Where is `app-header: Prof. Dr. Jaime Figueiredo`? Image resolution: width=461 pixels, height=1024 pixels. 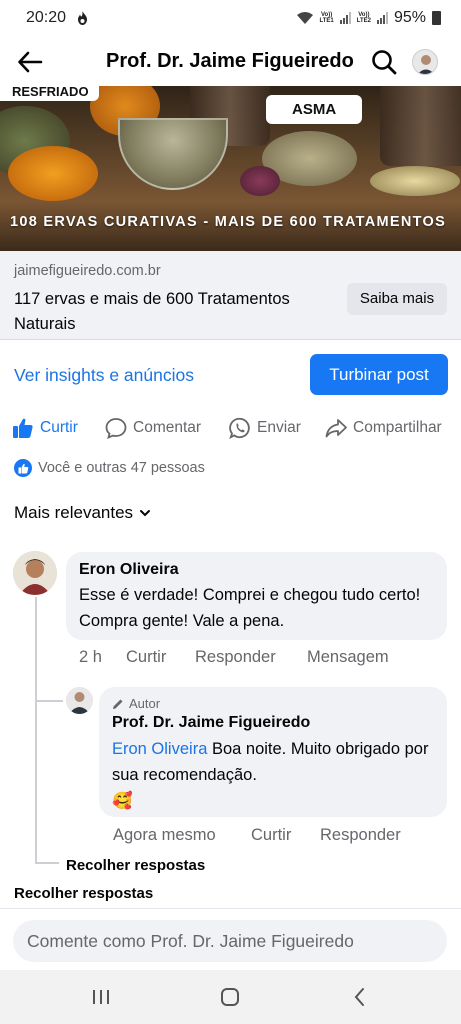
app-header: Prof. Dr. Jaime Figueiredo is located at coordinates (230, 61).